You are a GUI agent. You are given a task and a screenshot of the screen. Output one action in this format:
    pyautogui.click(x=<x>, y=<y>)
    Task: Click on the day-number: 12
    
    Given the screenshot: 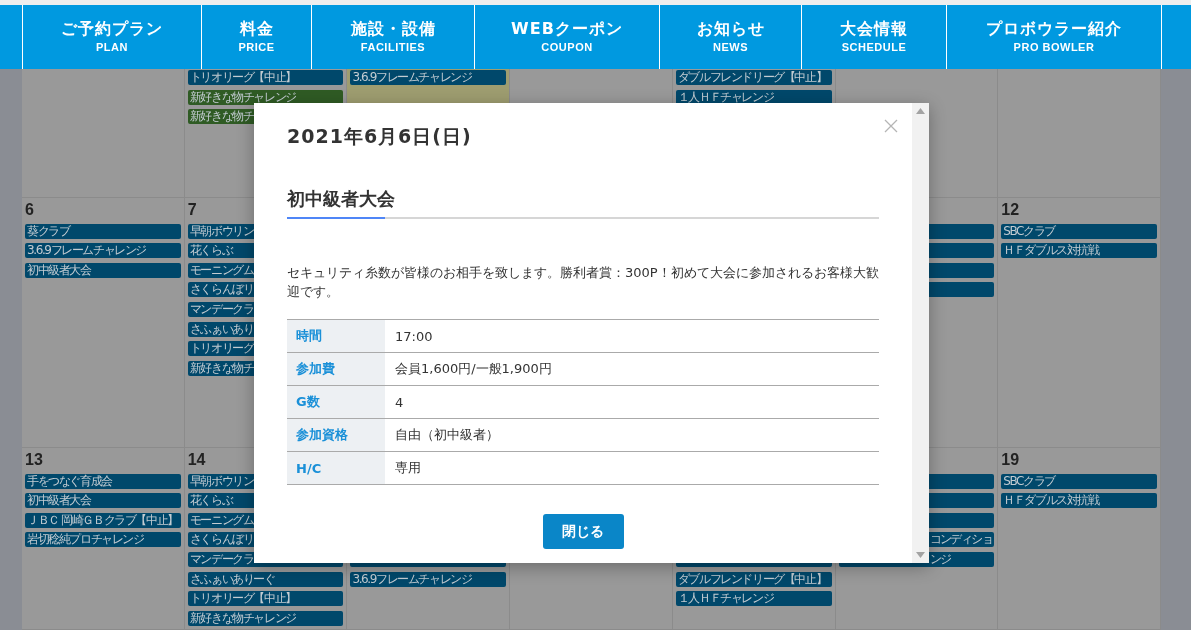 What is the action you would take?
    pyautogui.click(x=1010, y=210)
    